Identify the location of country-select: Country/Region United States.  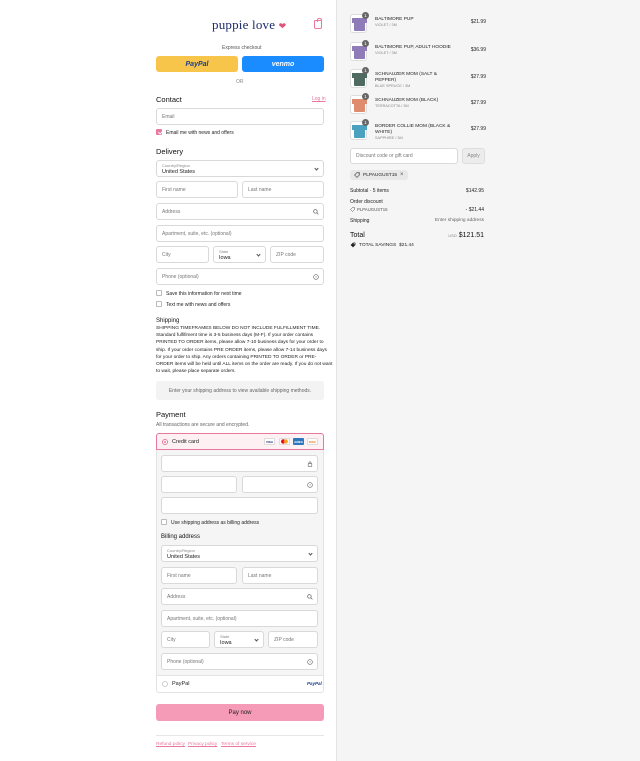
(240, 168).